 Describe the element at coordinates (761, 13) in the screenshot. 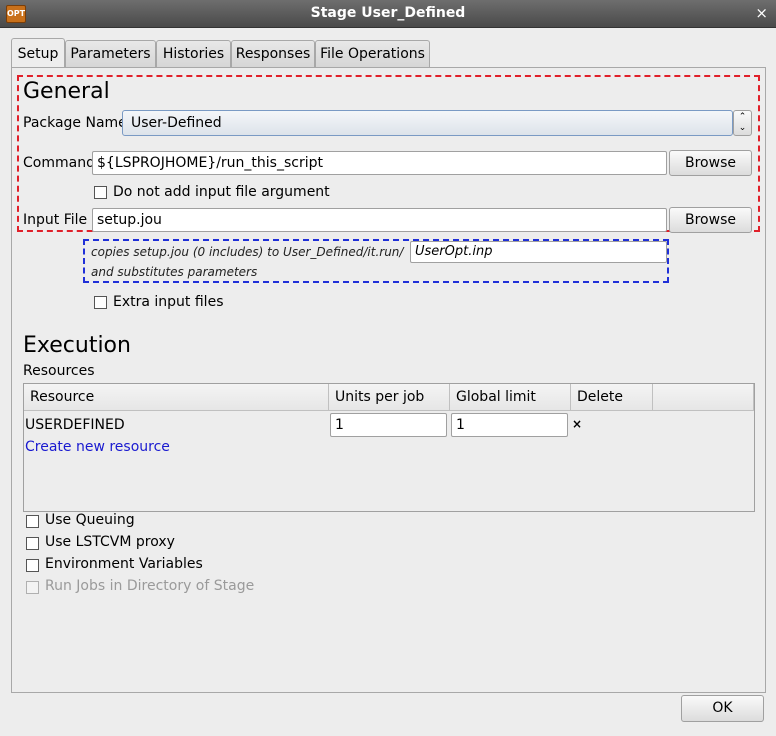

I see `close-icon: ×` at that location.